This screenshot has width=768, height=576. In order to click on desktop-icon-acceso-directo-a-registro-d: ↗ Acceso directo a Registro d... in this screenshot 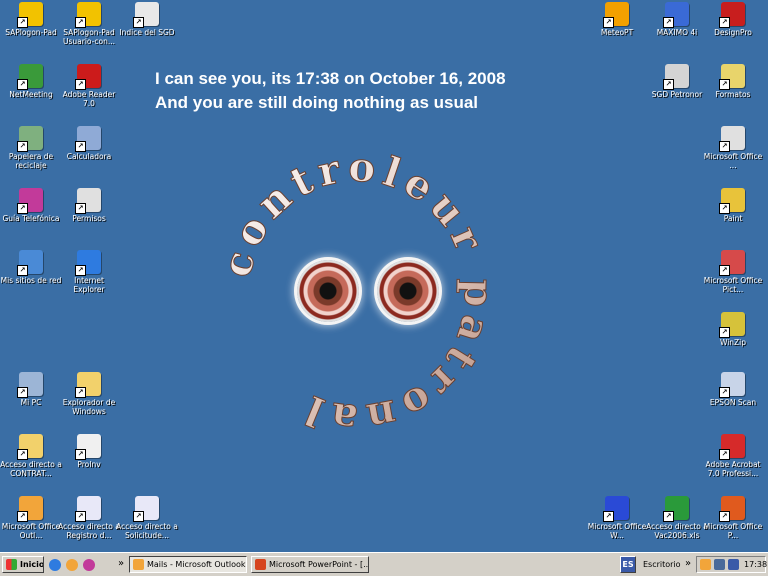, I will do `click(89, 518)`.